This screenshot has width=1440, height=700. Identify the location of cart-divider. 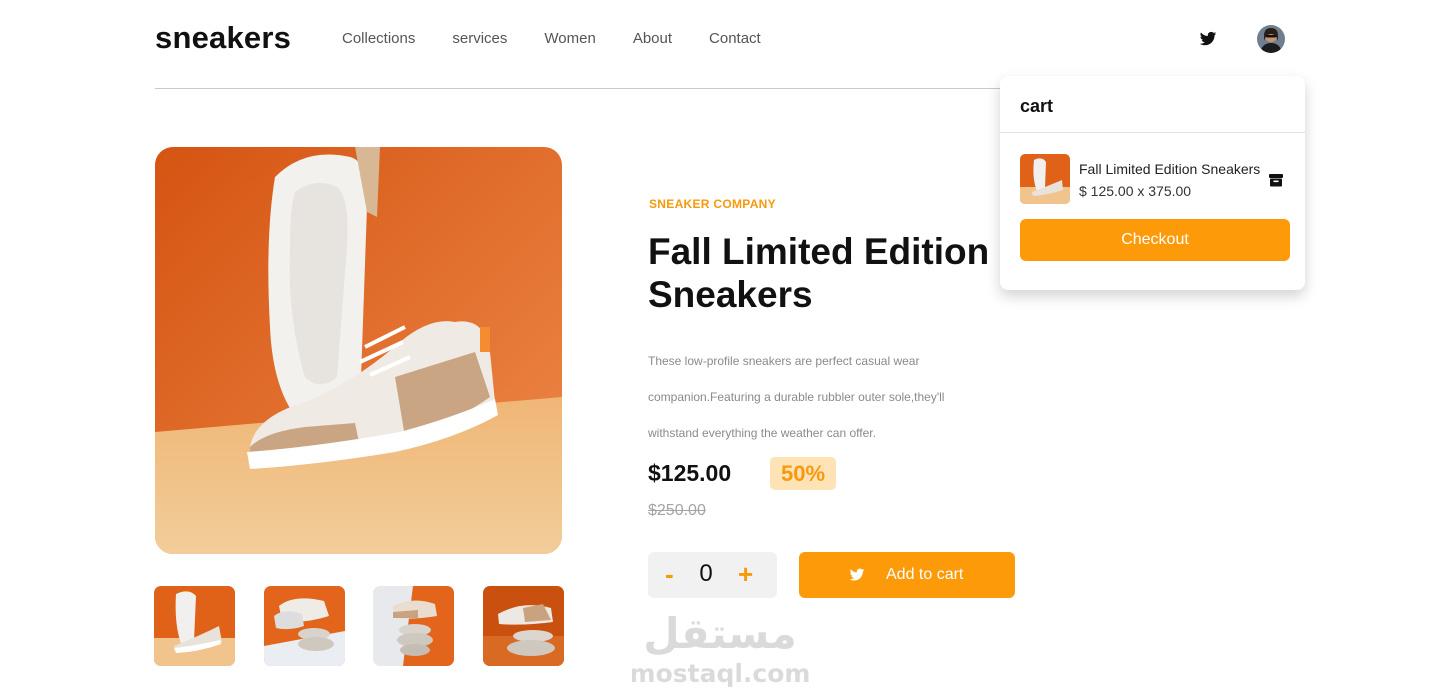
(1152, 132).